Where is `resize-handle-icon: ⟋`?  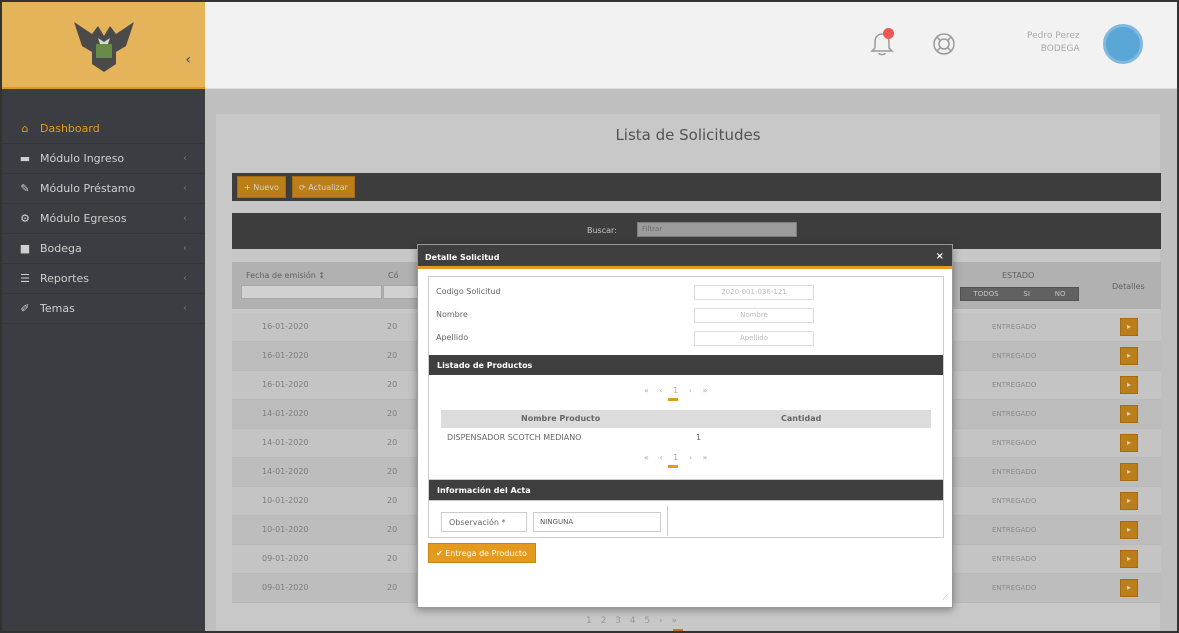
resize-handle-icon: ⟋ is located at coordinates (945, 598).